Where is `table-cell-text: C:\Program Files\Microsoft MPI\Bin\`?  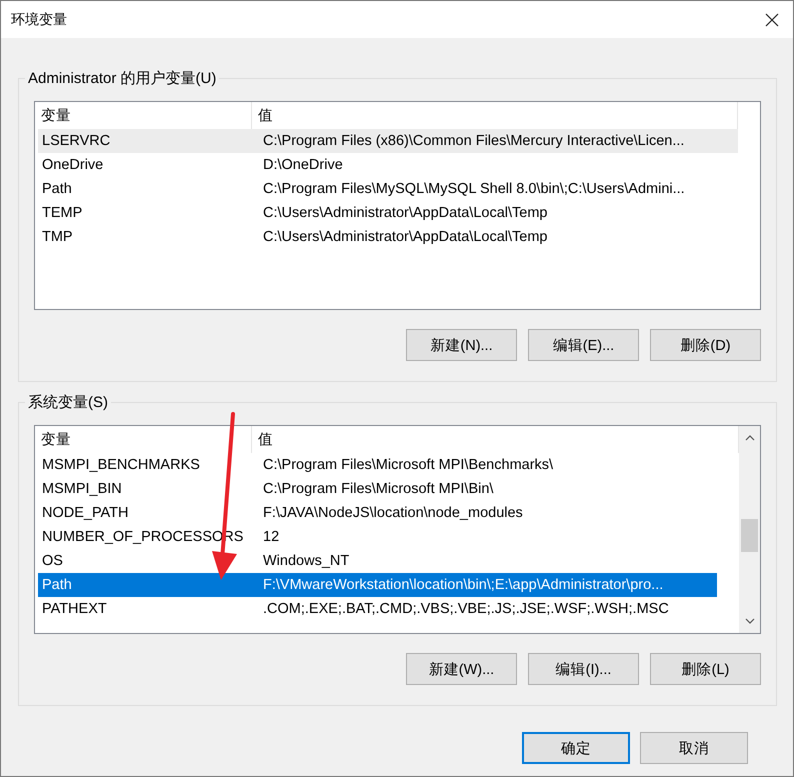
table-cell-text: C:\Program Files\Microsoft MPI\Bin\ is located at coordinates (378, 489).